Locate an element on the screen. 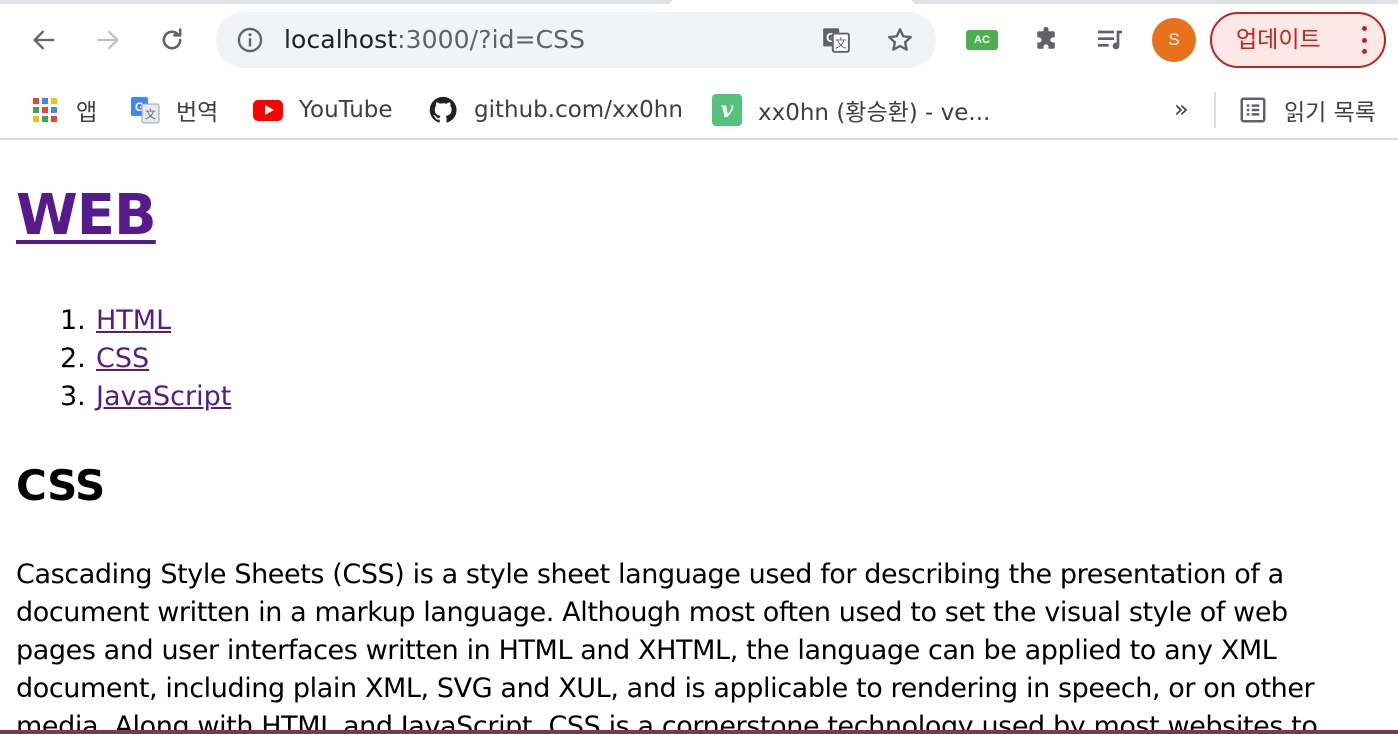 Image resolution: width=1398 pixels, height=734 pixels. forward-button is located at coordinates (108, 40).